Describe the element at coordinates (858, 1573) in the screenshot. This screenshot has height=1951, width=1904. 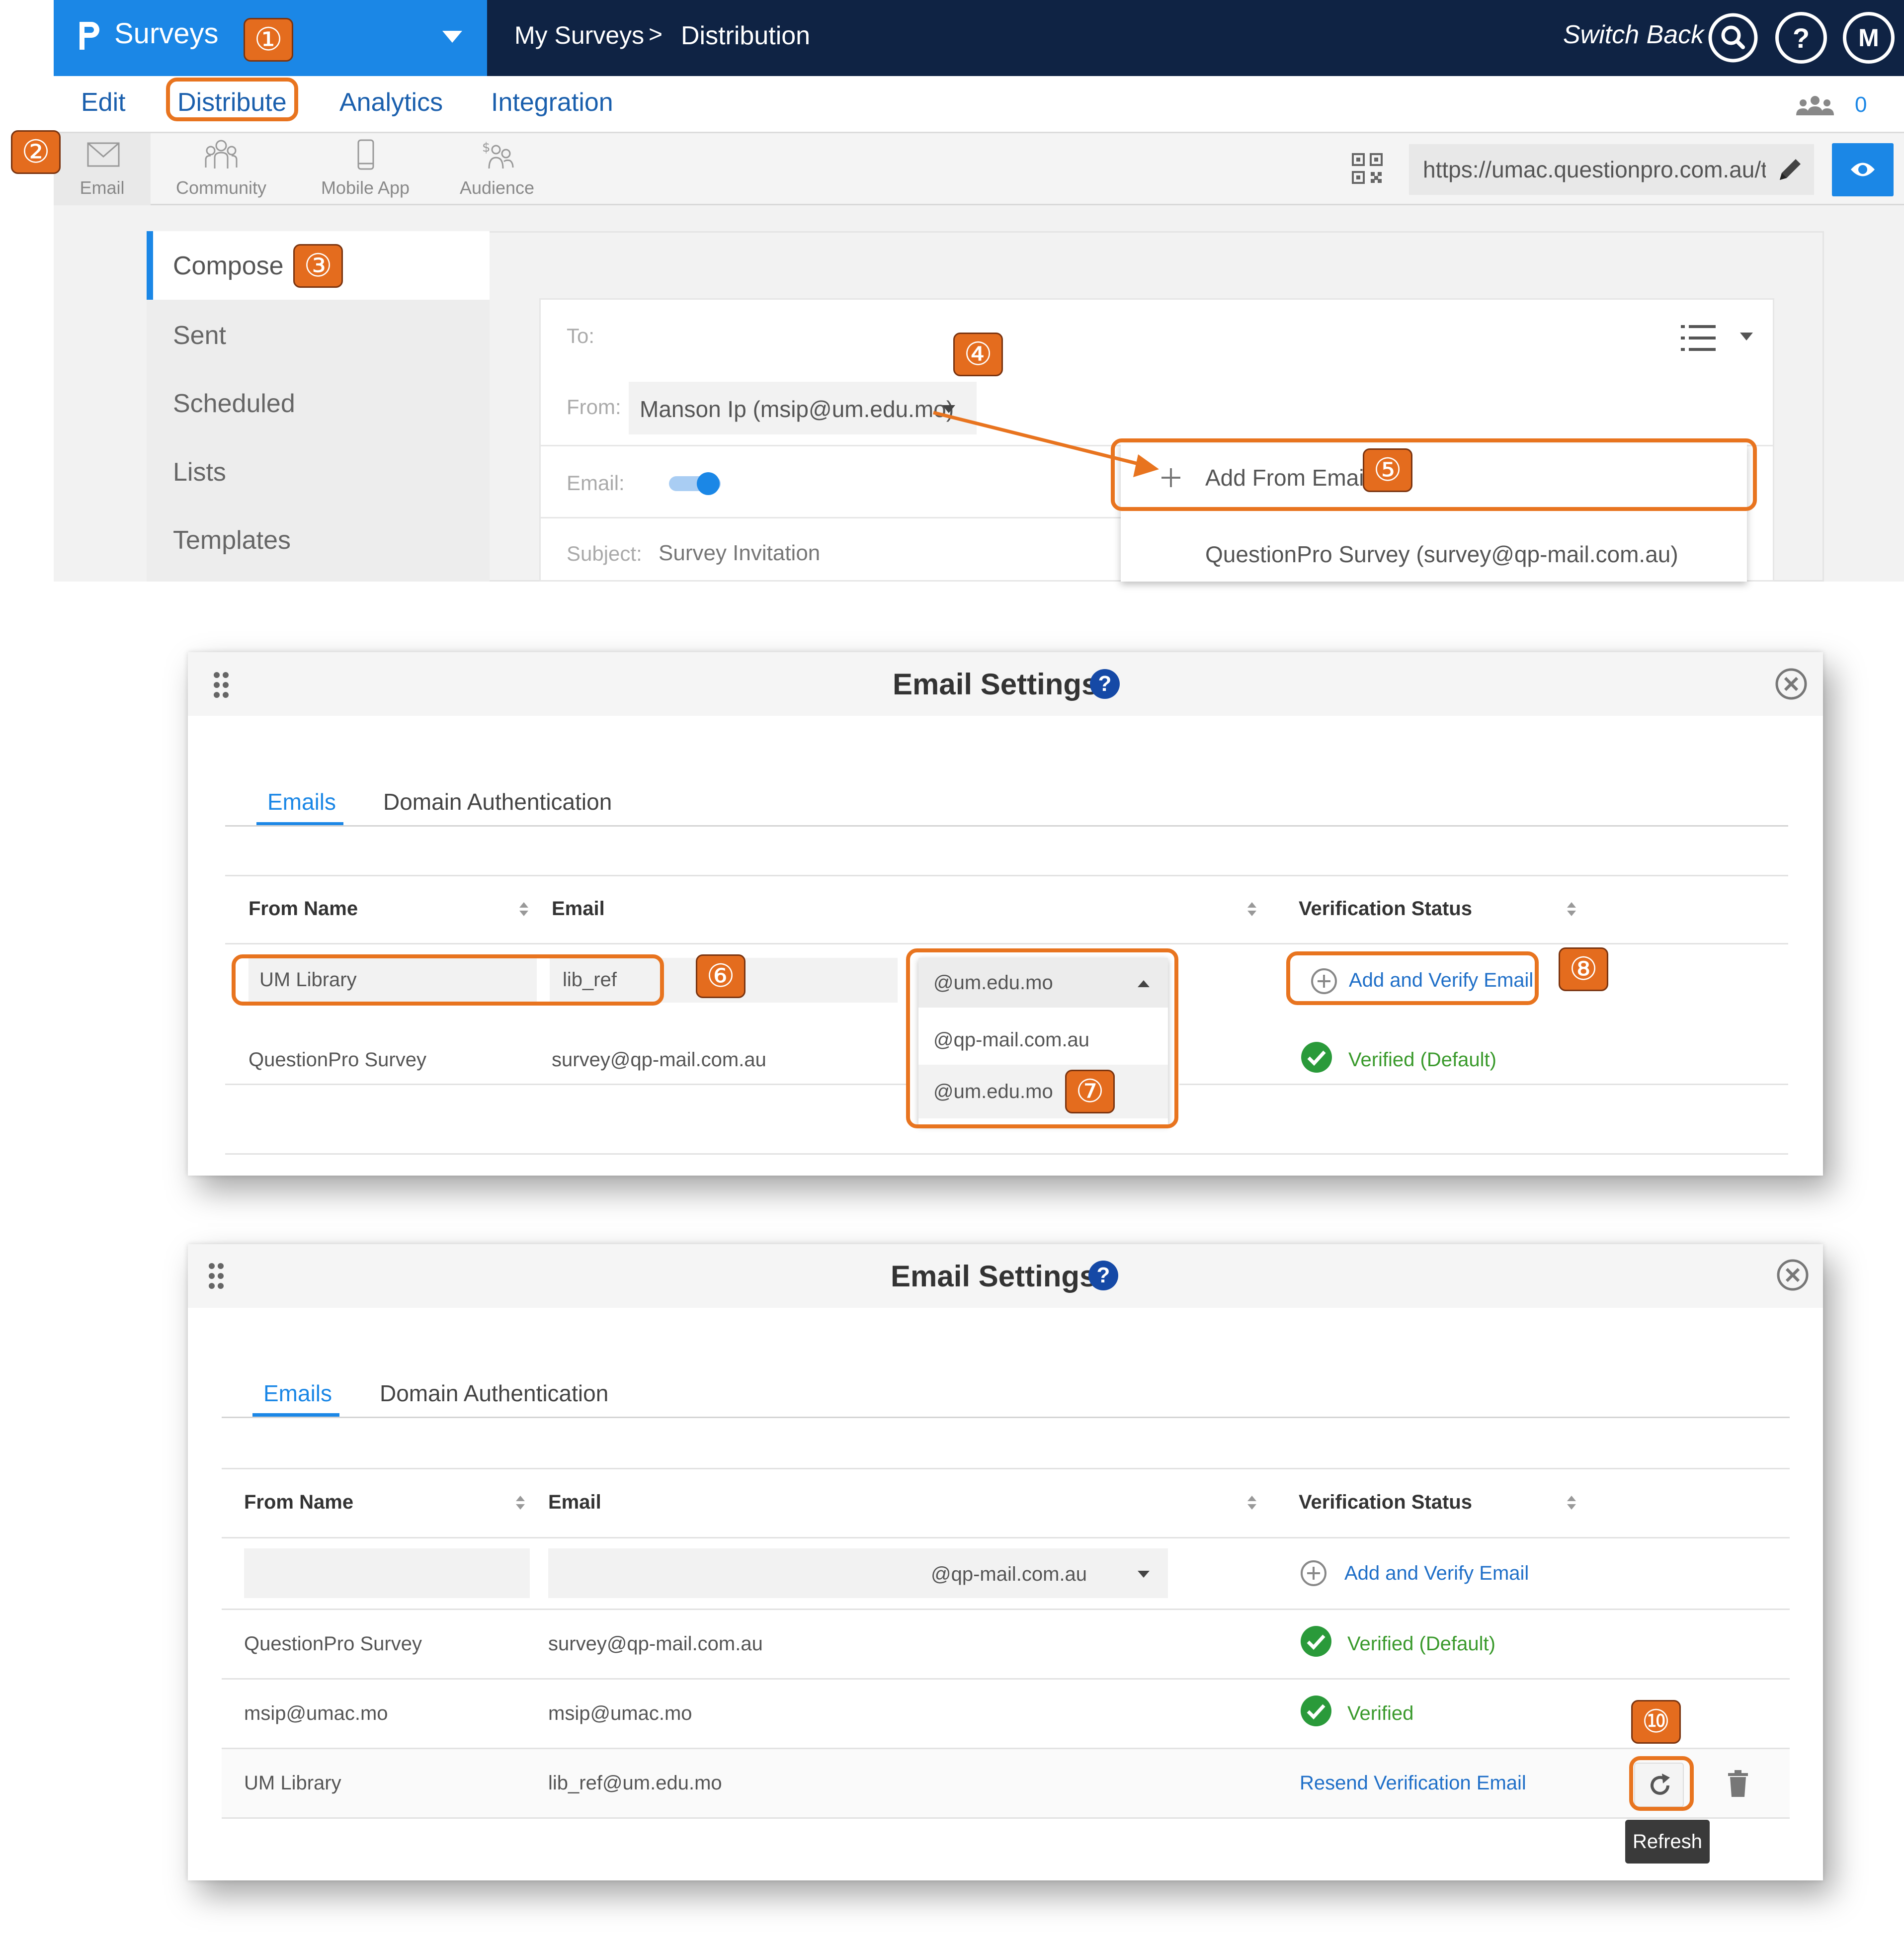
I see `new-email-input: @qp-mail.com.au` at that location.